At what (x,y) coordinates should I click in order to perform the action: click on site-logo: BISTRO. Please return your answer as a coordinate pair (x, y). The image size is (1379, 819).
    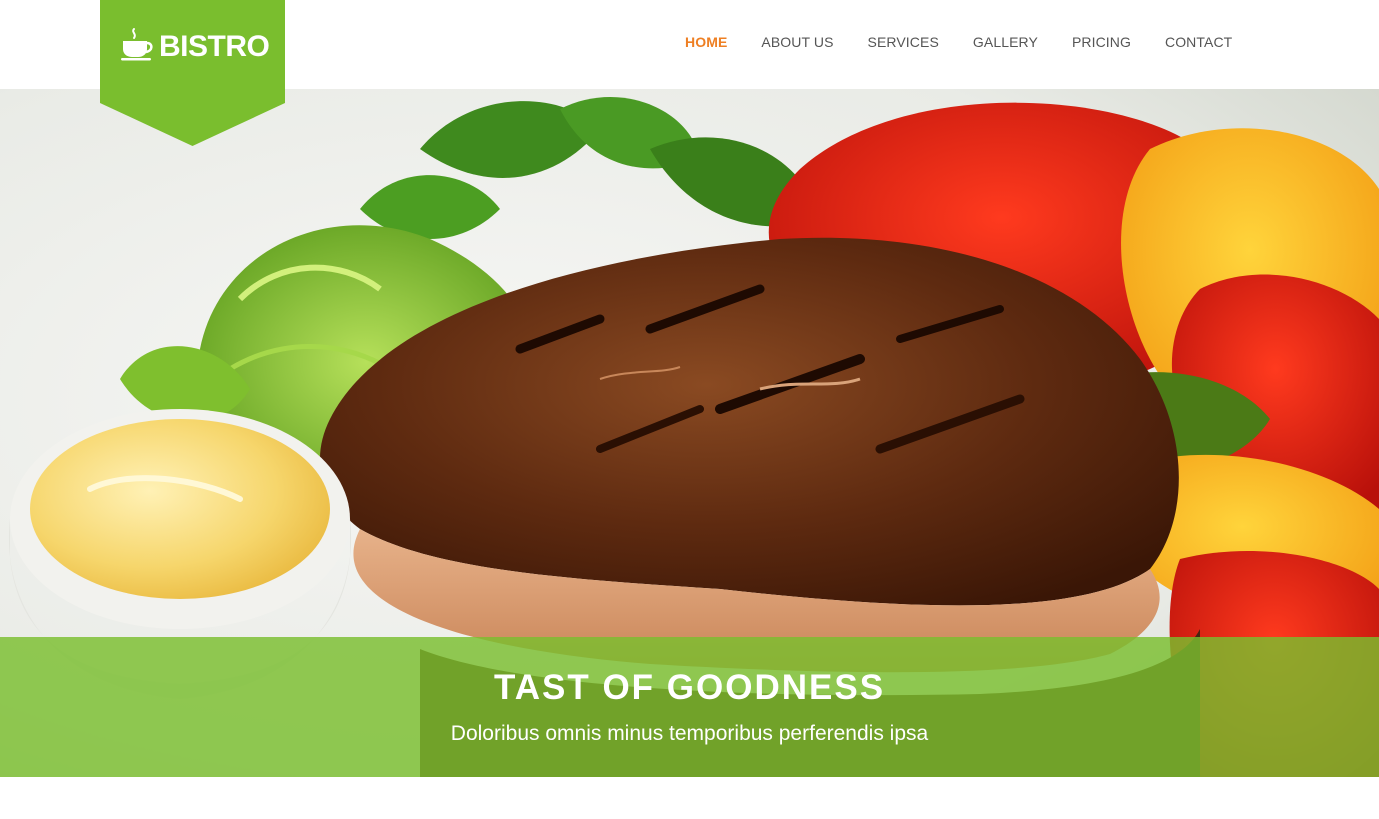
    Looking at the image, I should click on (192, 73).